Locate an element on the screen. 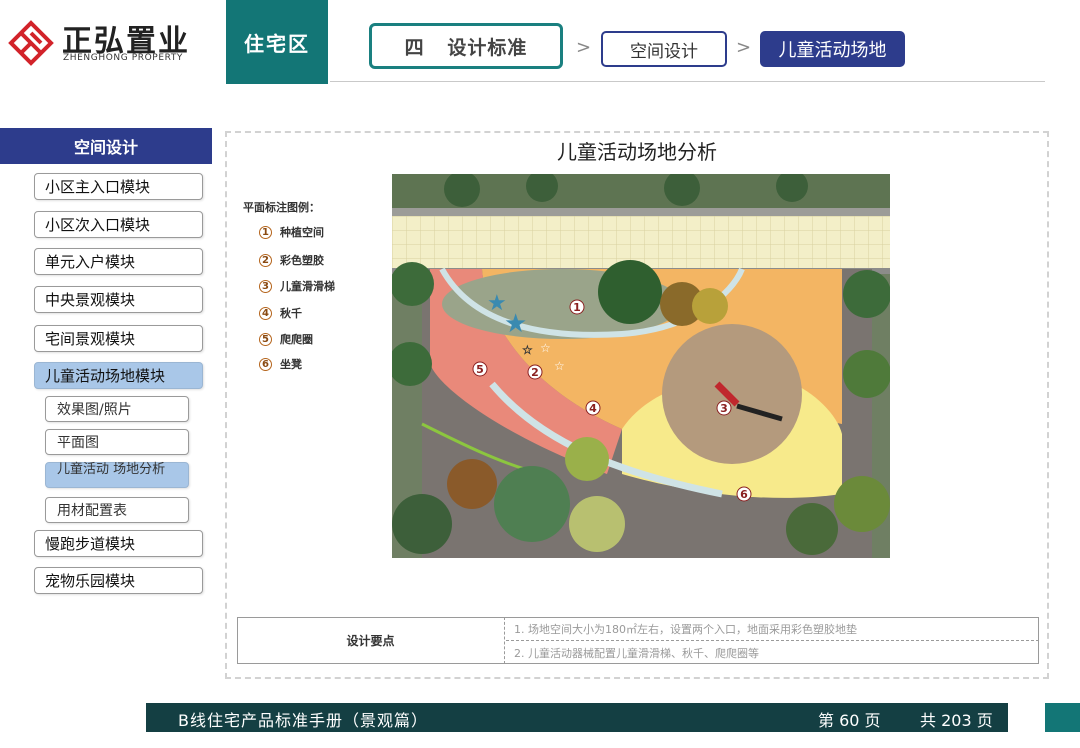 The image size is (1080, 748). legend-number: 3 is located at coordinates (265, 286).